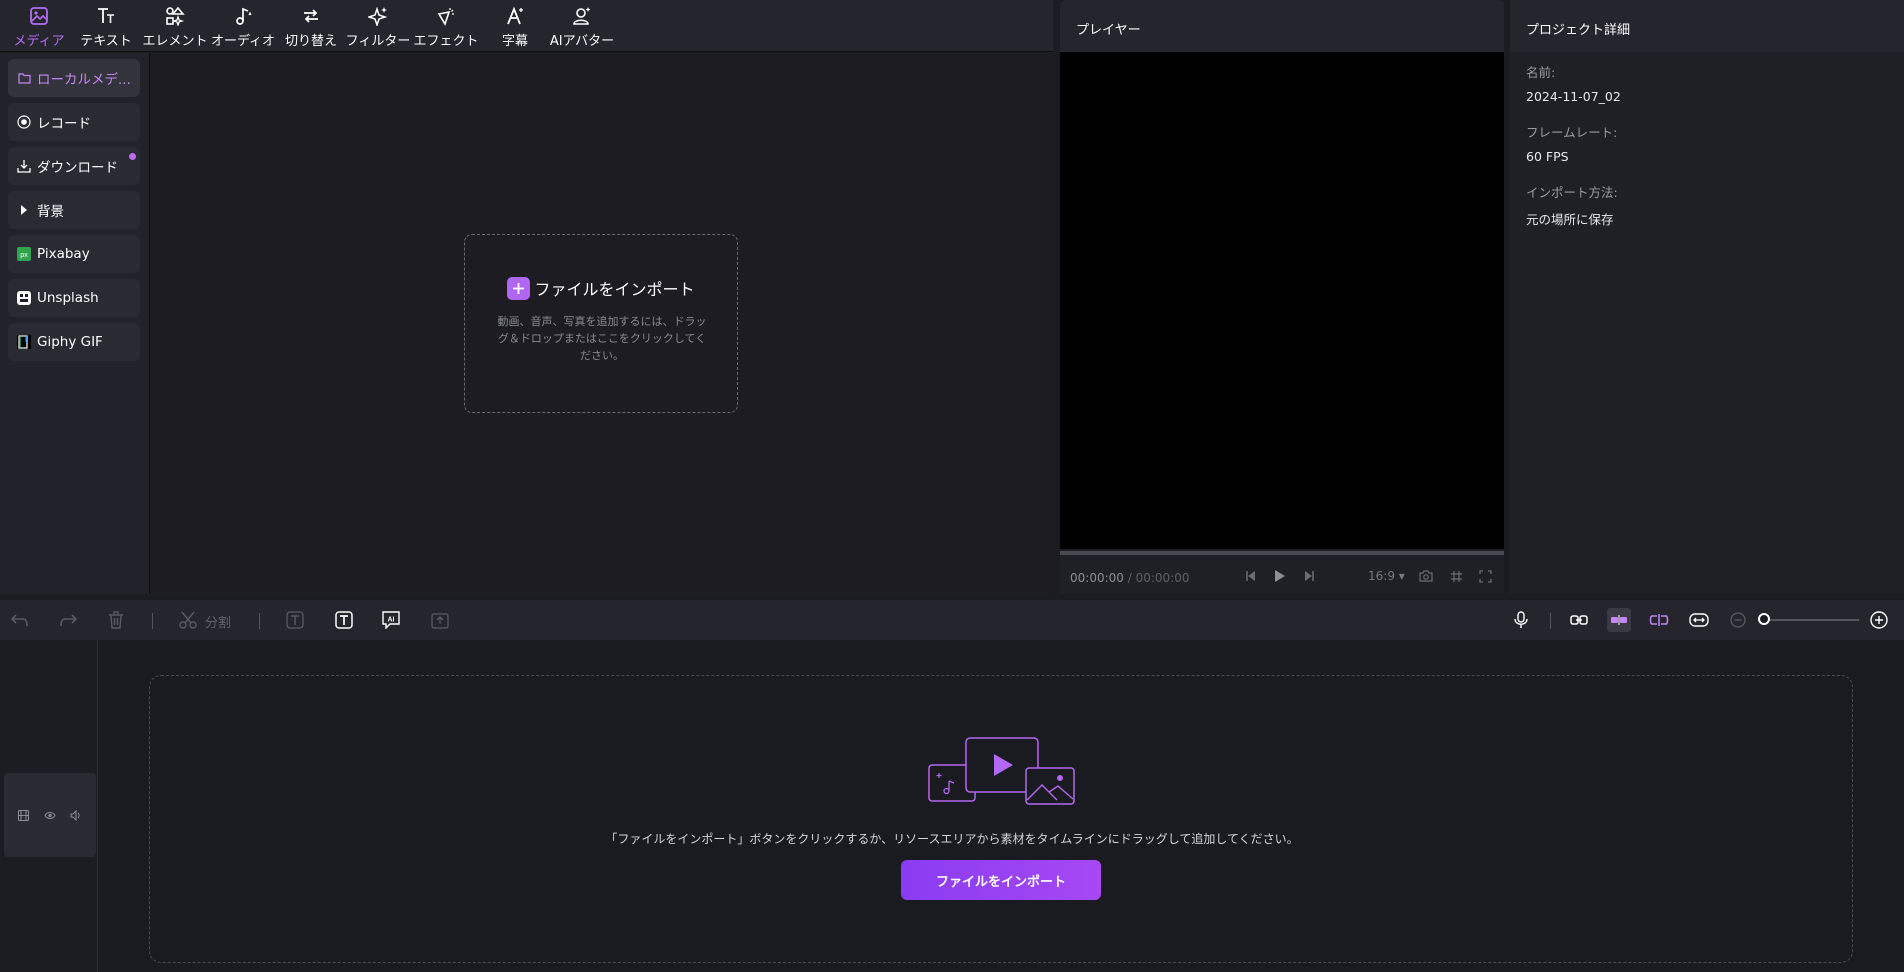 The image size is (1904, 972). Describe the element at coordinates (1521, 620) in the screenshot. I see `microphone-icon` at that location.